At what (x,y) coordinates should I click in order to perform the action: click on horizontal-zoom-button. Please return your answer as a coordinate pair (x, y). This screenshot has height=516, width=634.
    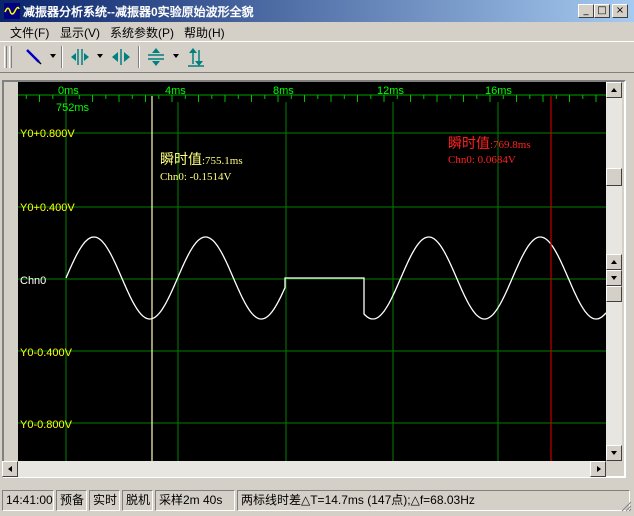
    Looking at the image, I should click on (80, 57).